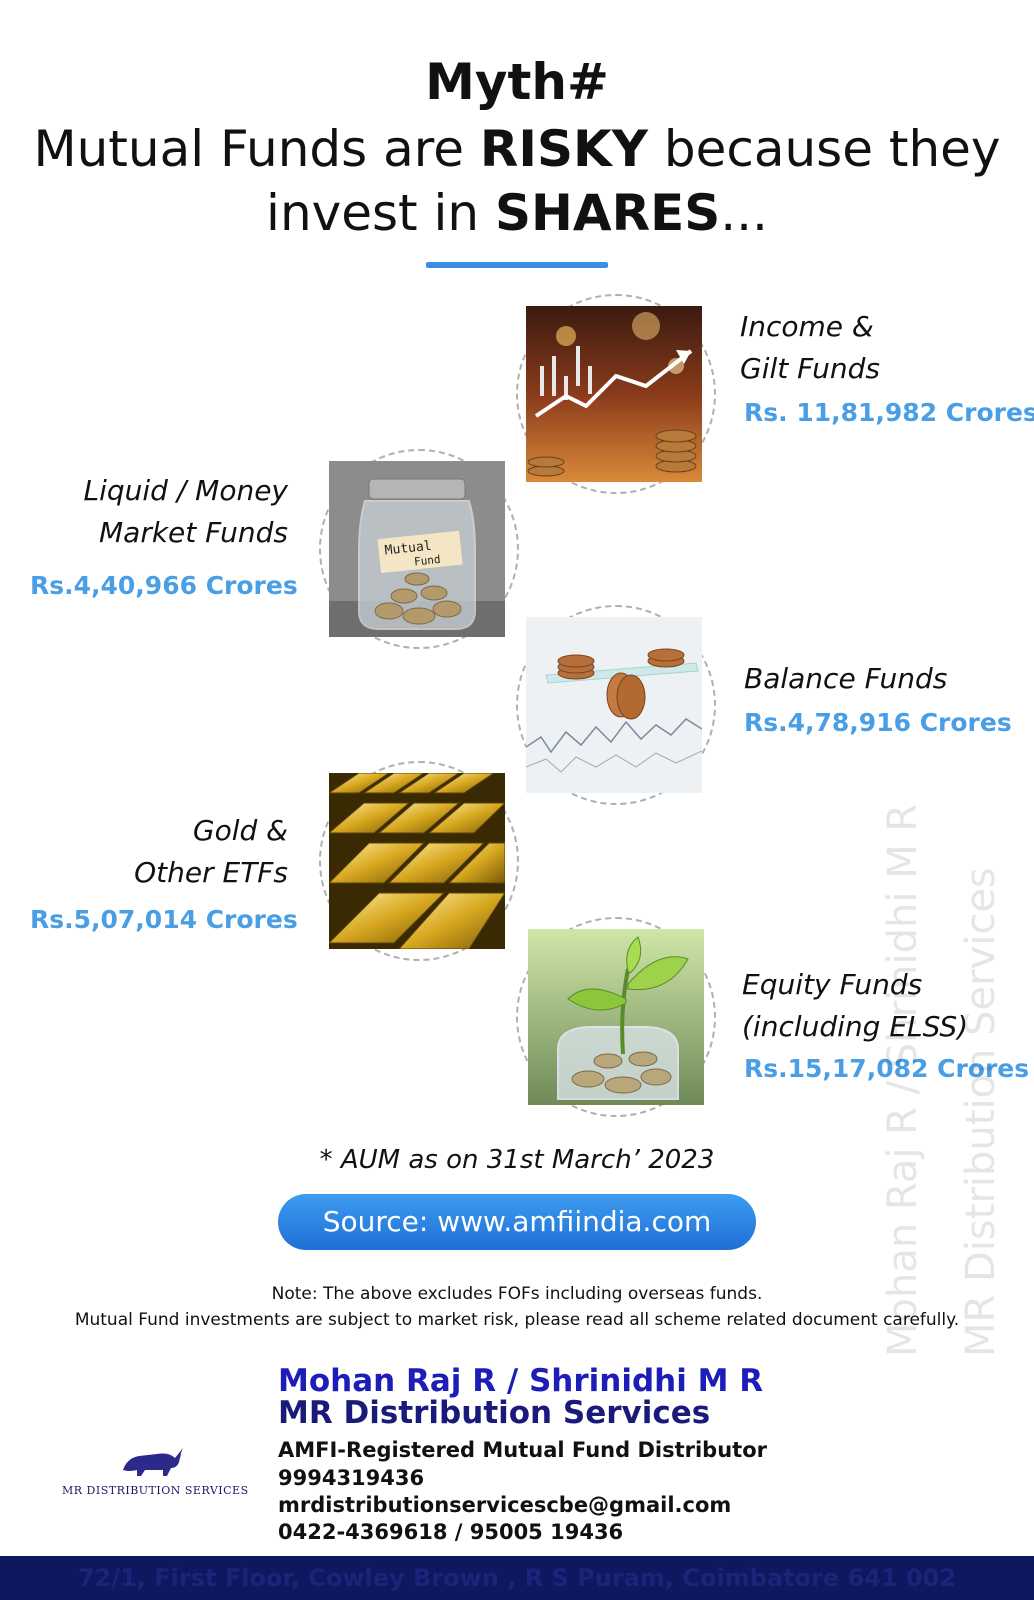 This screenshot has height=1600, width=1034. I want to click on bull-icon, so click(153, 1462).